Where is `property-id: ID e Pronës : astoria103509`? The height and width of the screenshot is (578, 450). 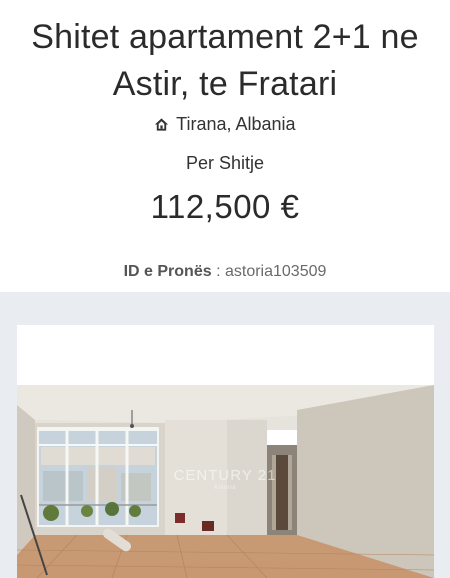 property-id: ID e Pronës : astoria103509 is located at coordinates (225, 272).